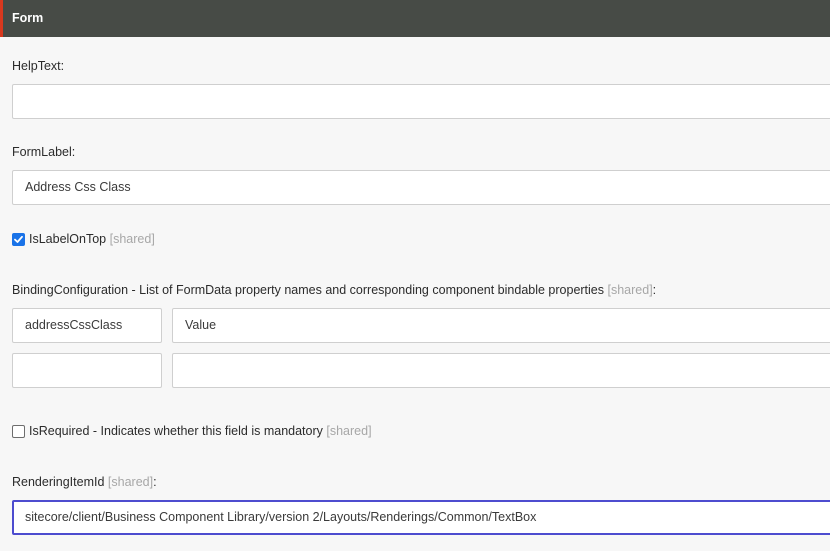 The height and width of the screenshot is (551, 830). Describe the element at coordinates (28, 18) in the screenshot. I see `section-title: Form` at that location.